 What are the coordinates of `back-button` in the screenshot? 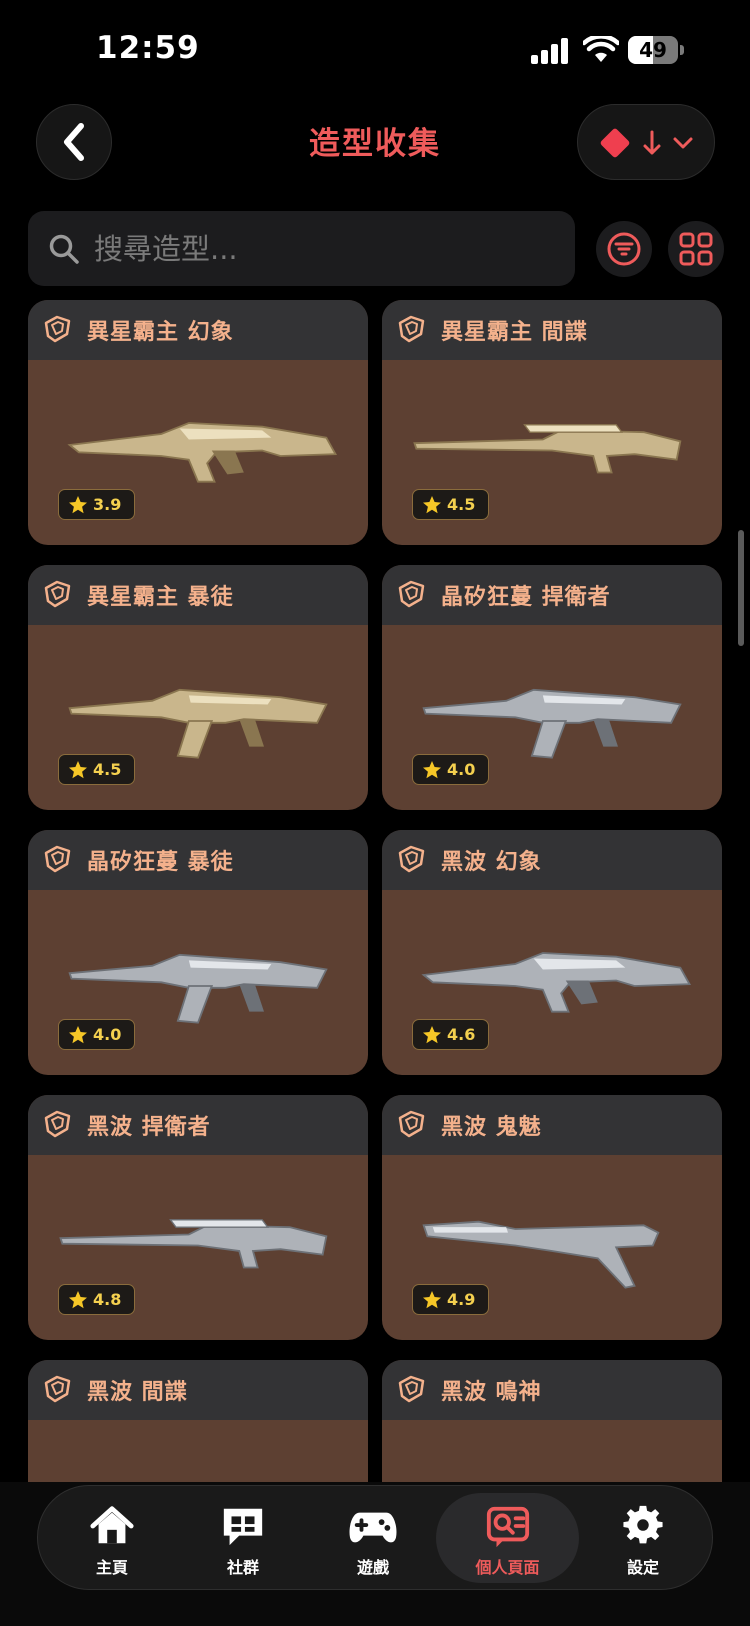 It's located at (74, 142).